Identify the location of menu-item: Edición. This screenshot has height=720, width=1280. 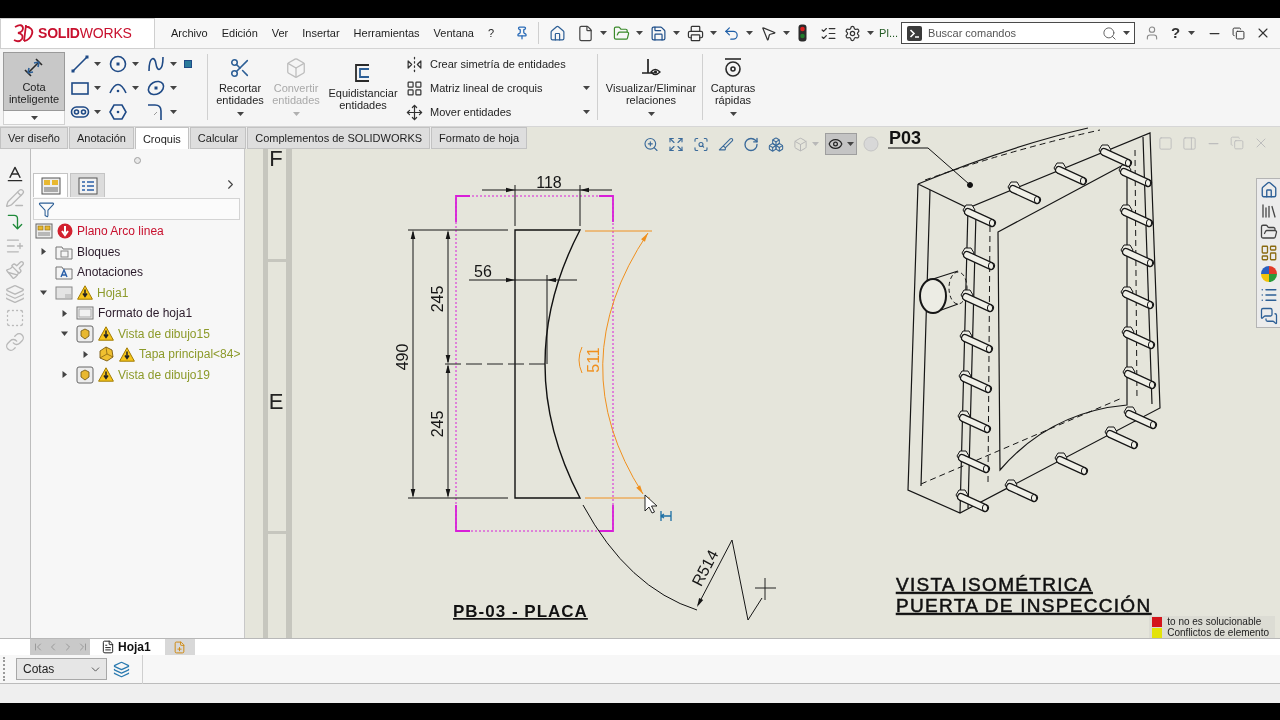
(239, 33).